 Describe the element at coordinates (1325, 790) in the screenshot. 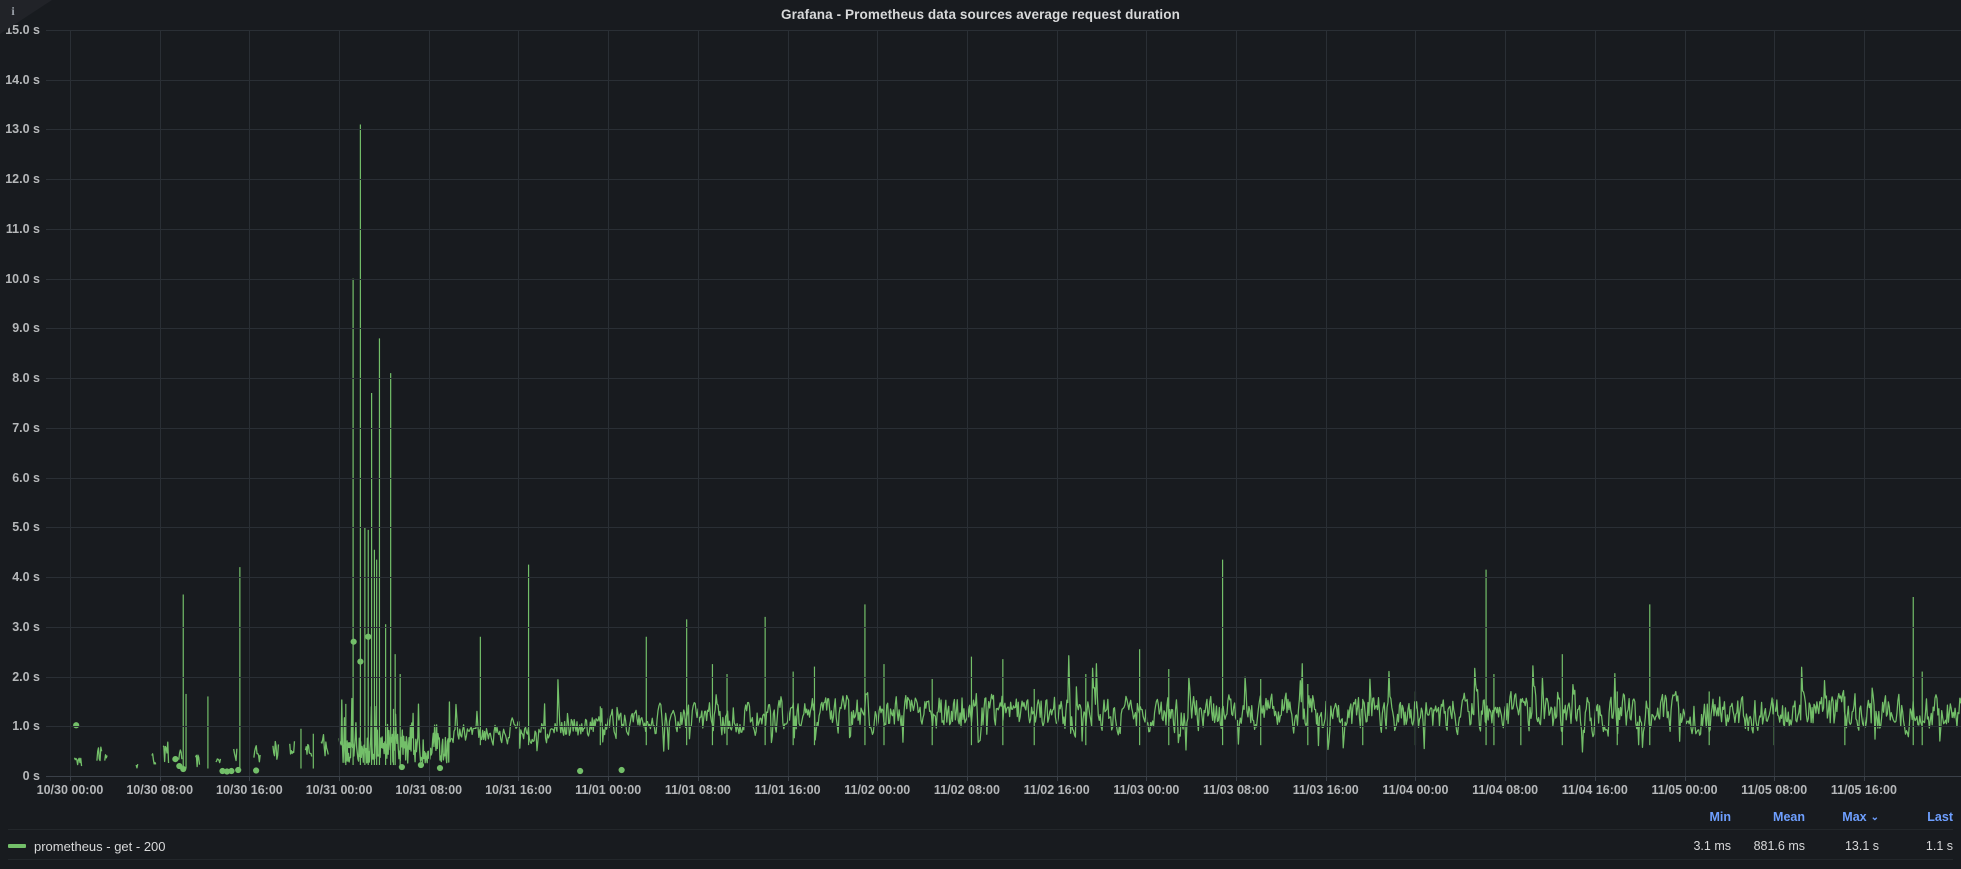

I see `x-axis-tick-label: 11/03 16:00` at that location.